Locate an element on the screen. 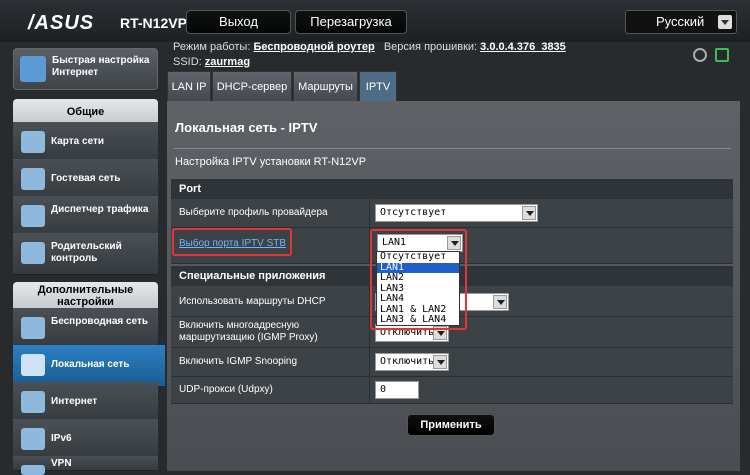 This screenshot has height=475, width=750. sidebar-item-wireless: Беспроводная сеть is located at coordinates (85, 329).